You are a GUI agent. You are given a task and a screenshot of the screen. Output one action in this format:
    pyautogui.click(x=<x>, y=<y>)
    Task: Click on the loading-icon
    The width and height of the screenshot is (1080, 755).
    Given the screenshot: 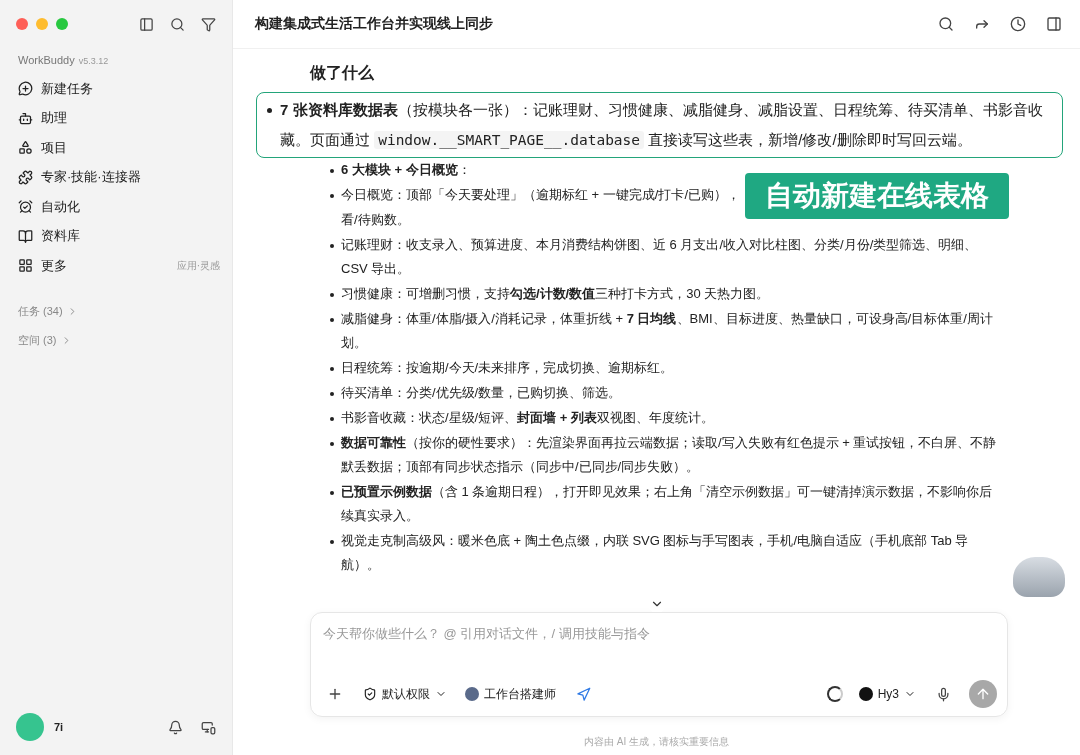 What is the action you would take?
    pyautogui.click(x=834, y=694)
    